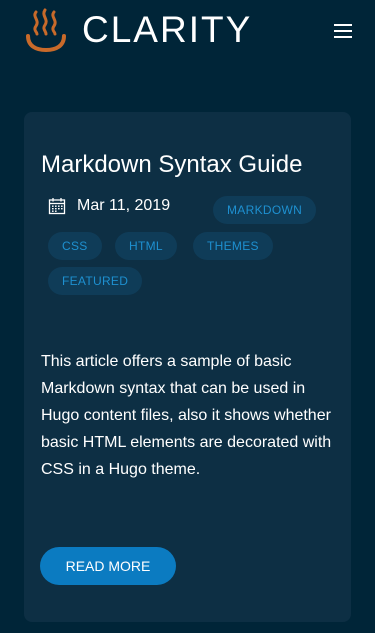 The height and width of the screenshot is (633, 375). Describe the element at coordinates (167, 29) in the screenshot. I see `site-title: CLARITY` at that location.